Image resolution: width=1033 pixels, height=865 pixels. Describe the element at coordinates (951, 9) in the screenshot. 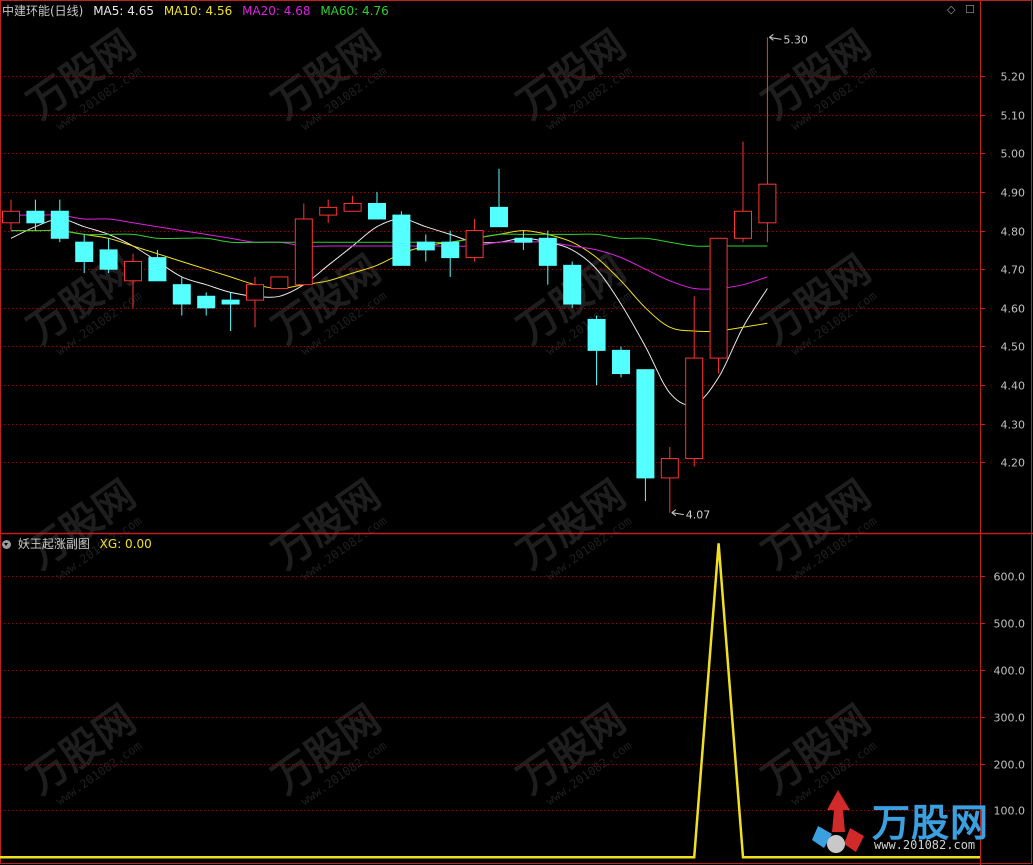

I see `diamond-icon: ◇` at that location.